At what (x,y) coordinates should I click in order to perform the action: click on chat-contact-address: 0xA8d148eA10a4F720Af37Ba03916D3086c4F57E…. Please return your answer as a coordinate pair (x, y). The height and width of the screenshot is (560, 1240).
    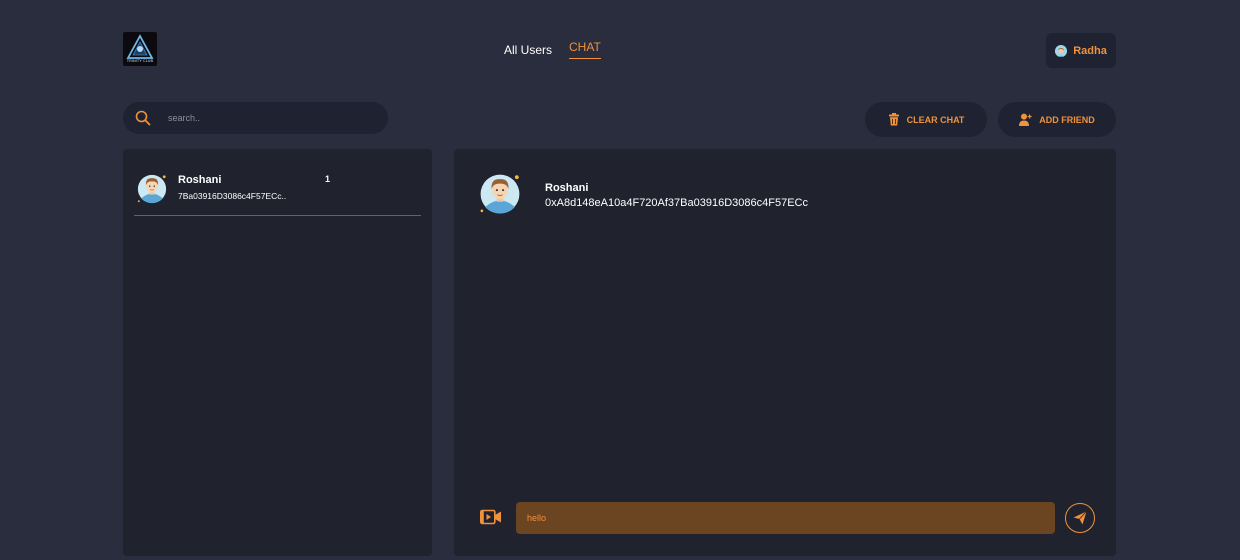
    Looking at the image, I should click on (676, 203).